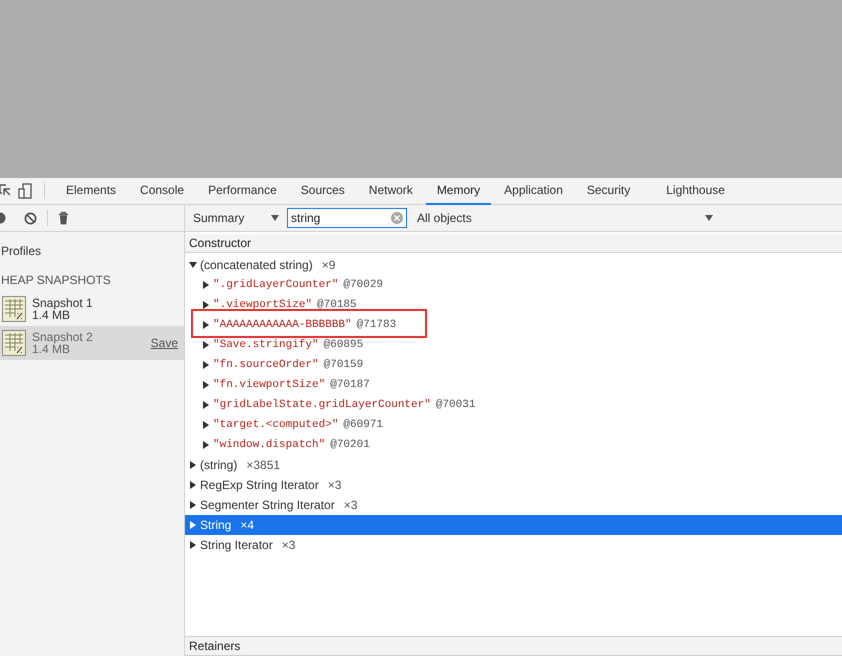 The height and width of the screenshot is (656, 842). What do you see at coordinates (269, 385) in the screenshot?
I see `string-value: "fn.viewportSize"` at bounding box center [269, 385].